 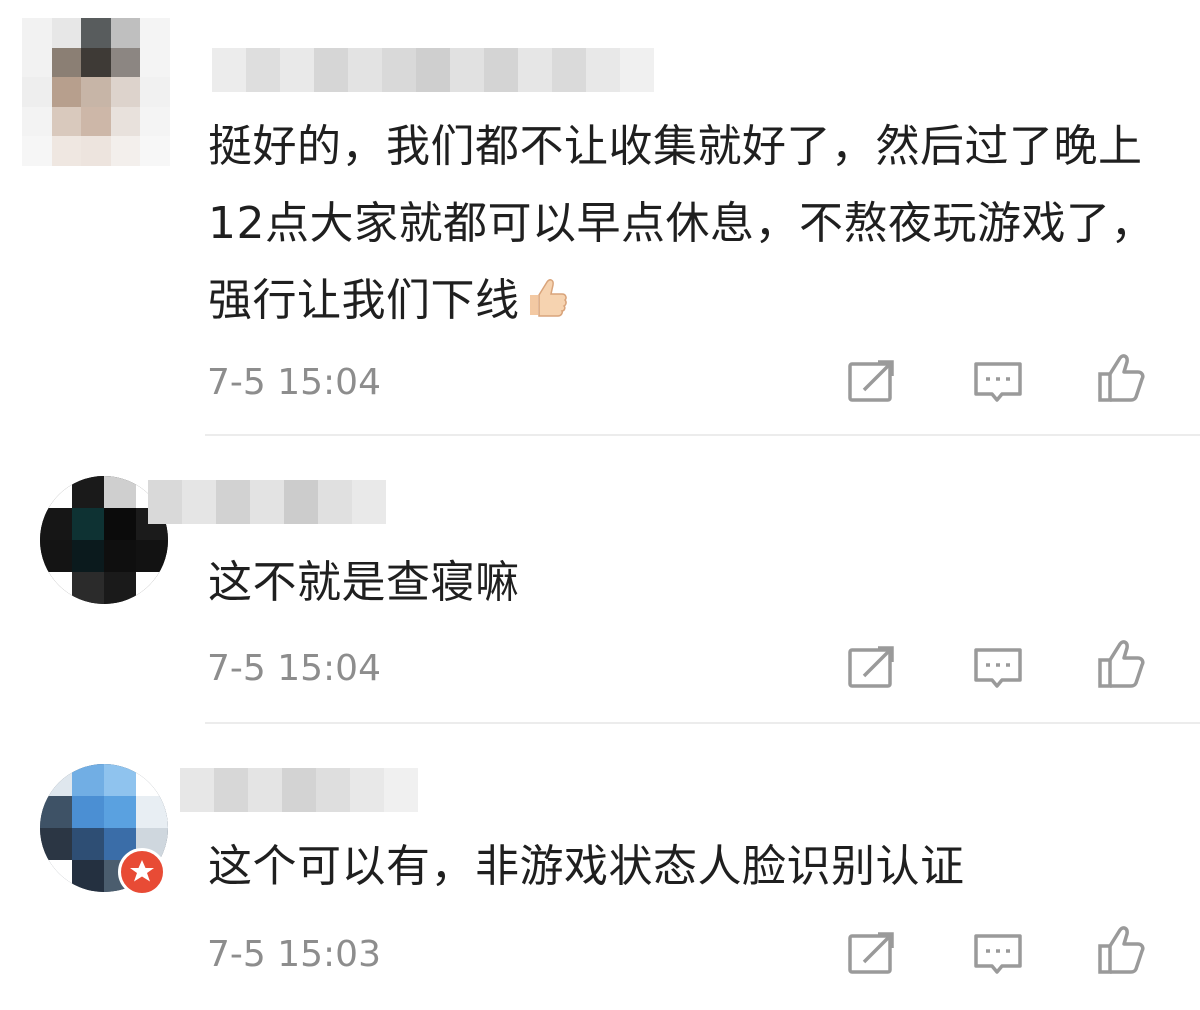 What do you see at coordinates (142, 872) in the screenshot?
I see `verified-badge-icon` at bounding box center [142, 872].